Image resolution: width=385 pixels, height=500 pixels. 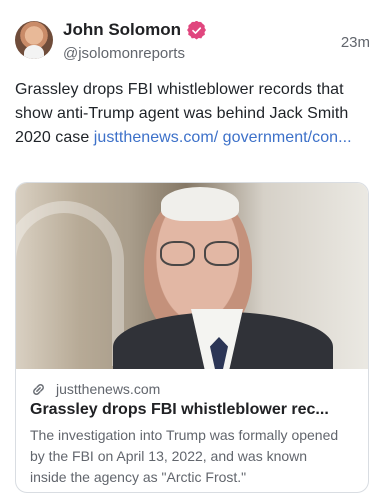 I want to click on image-person-hair, so click(x=200, y=204).